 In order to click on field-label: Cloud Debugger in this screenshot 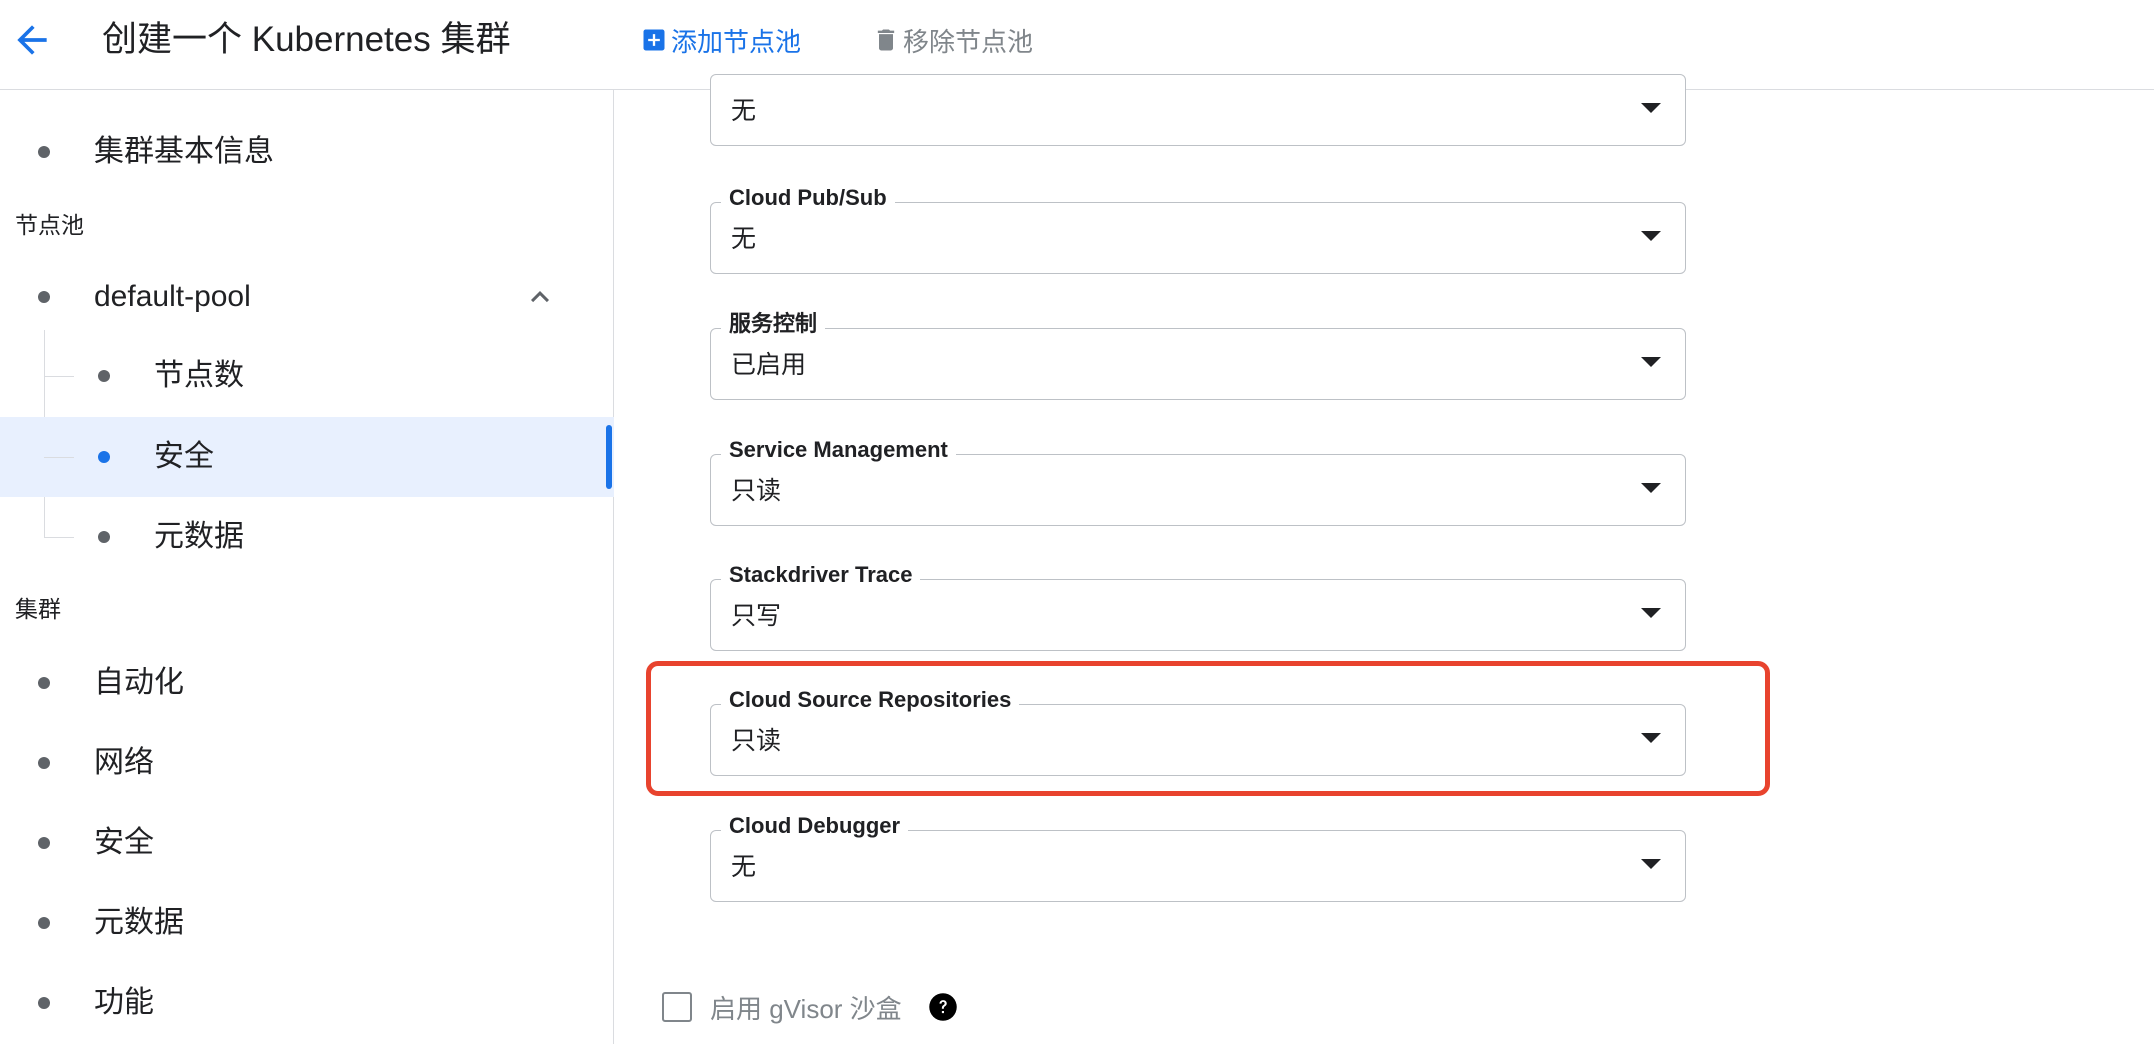, I will do `click(815, 826)`.